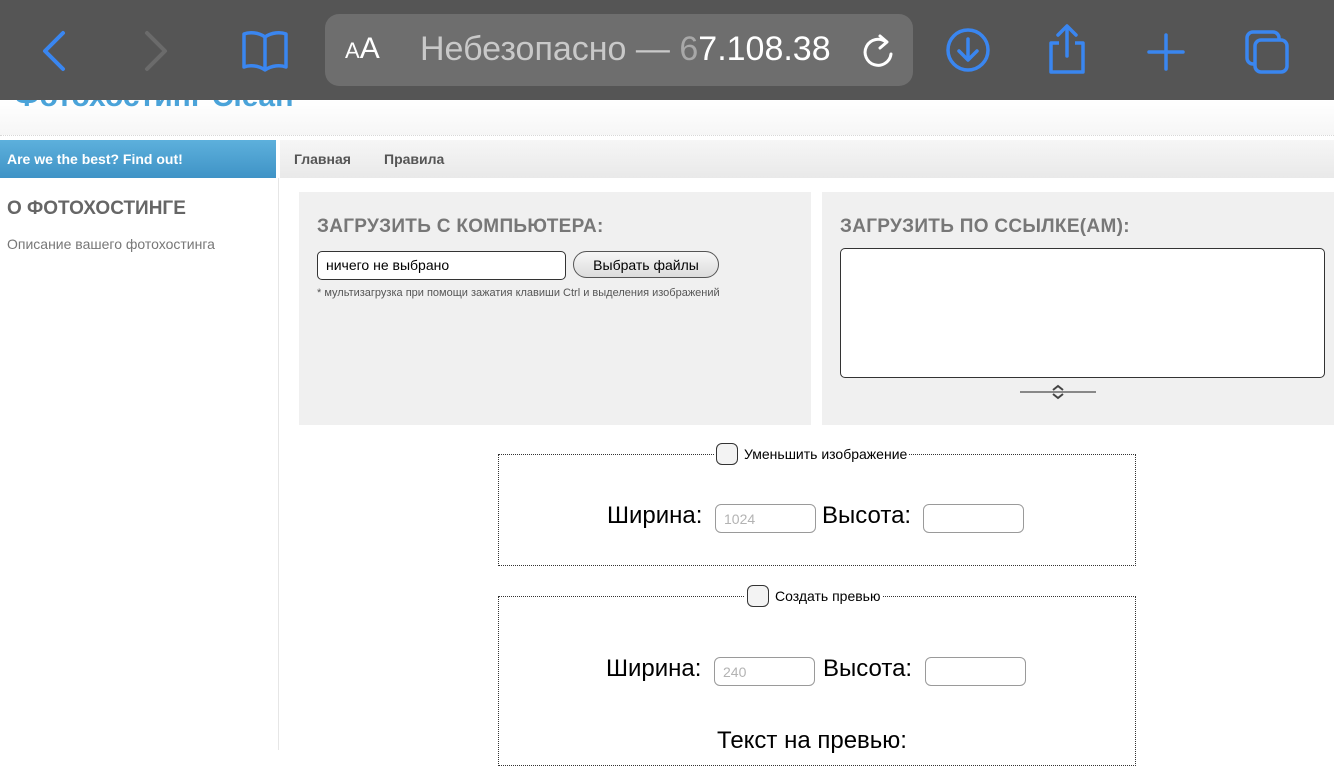  I want to click on preview-height-input, so click(975, 671).